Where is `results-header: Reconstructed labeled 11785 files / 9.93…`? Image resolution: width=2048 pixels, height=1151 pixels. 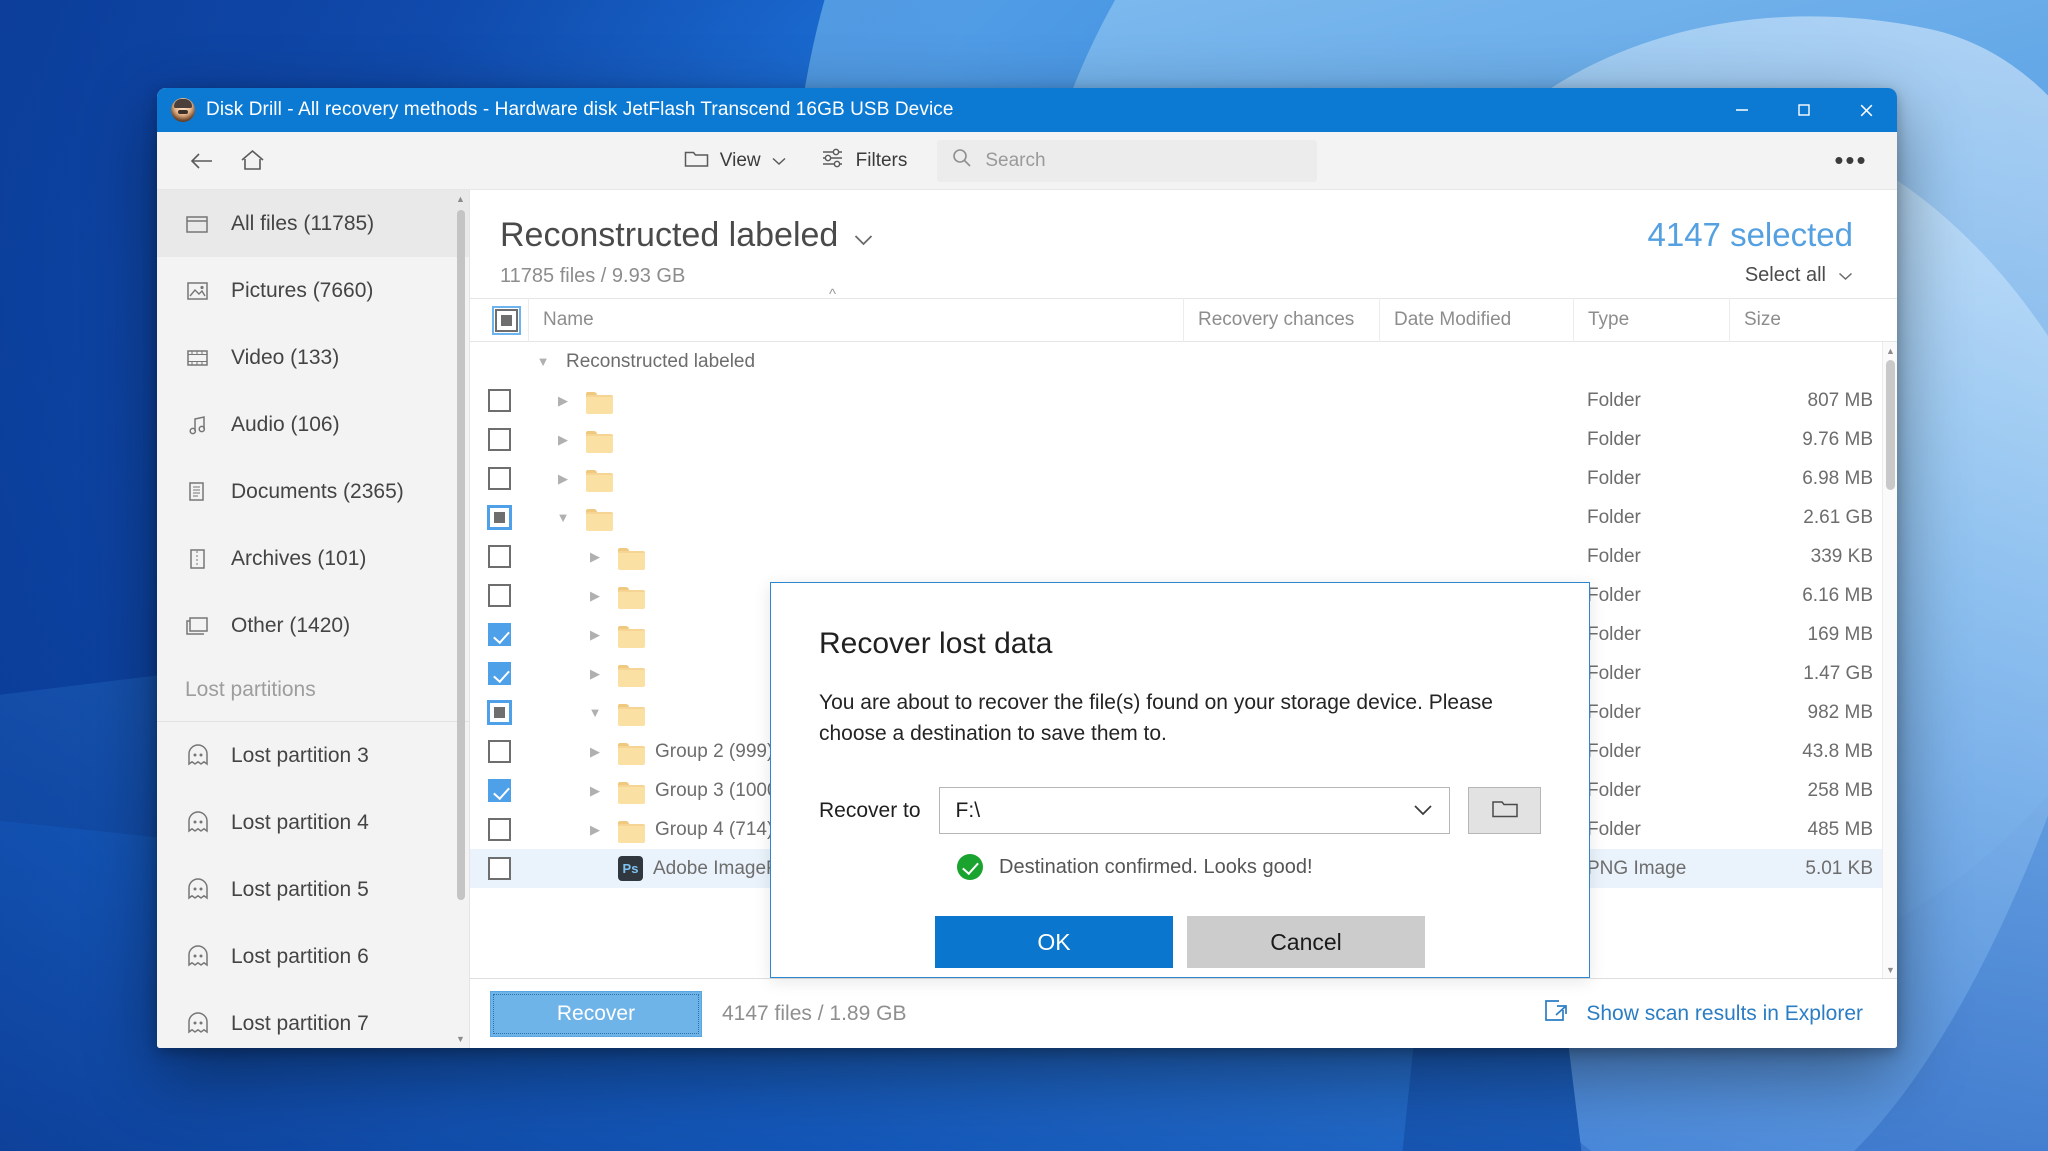 results-header: Reconstructed labeled 11785 files / 9.93… is located at coordinates (1183, 244).